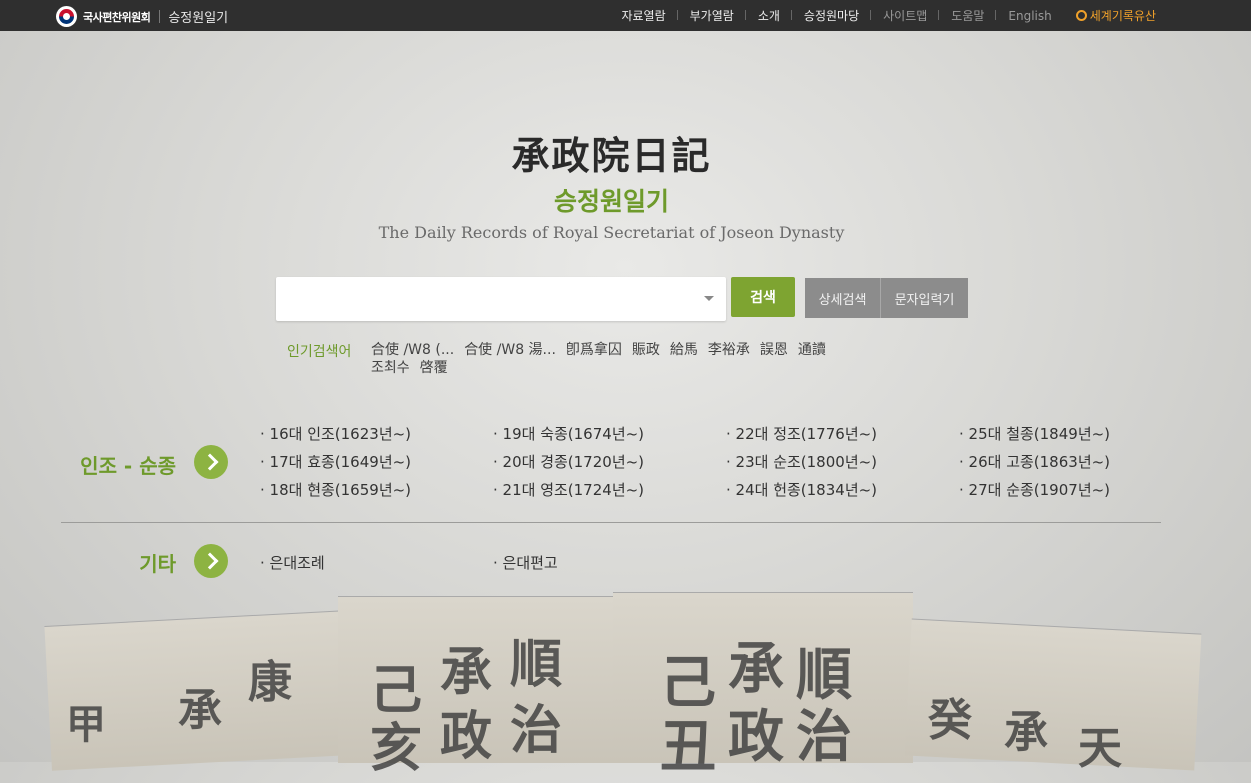 The height and width of the screenshot is (783, 1251). Describe the element at coordinates (968, 15) in the screenshot. I see `nav-item-help: 도움말` at that location.